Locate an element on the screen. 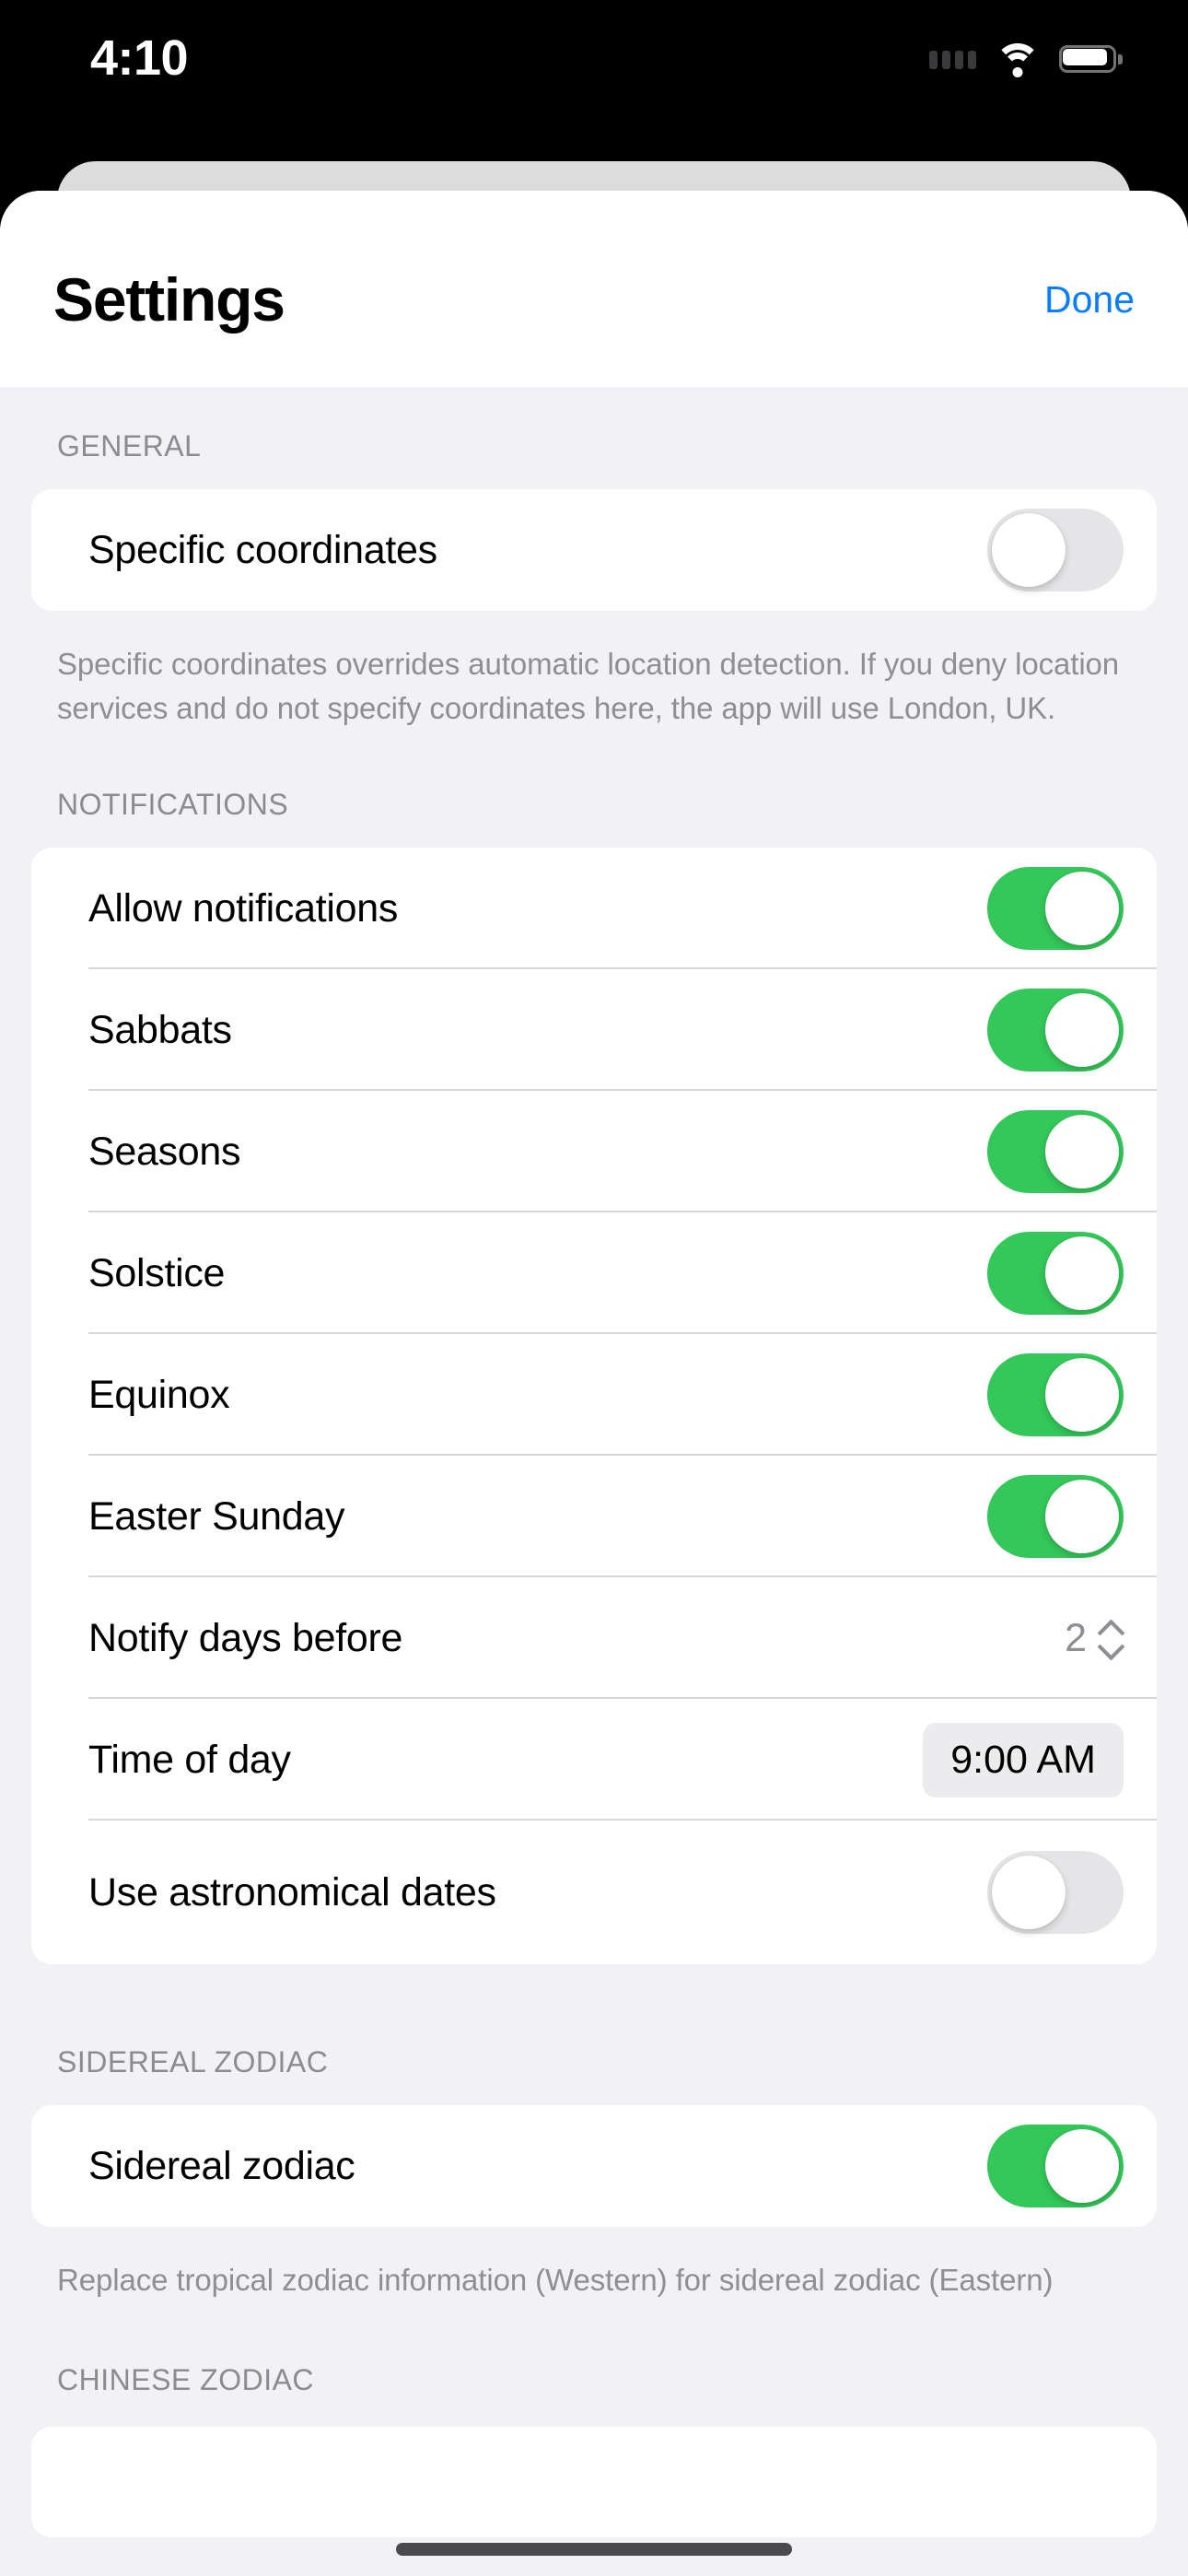  stepper-notify-days-before: 2 is located at coordinates (1094, 1638).